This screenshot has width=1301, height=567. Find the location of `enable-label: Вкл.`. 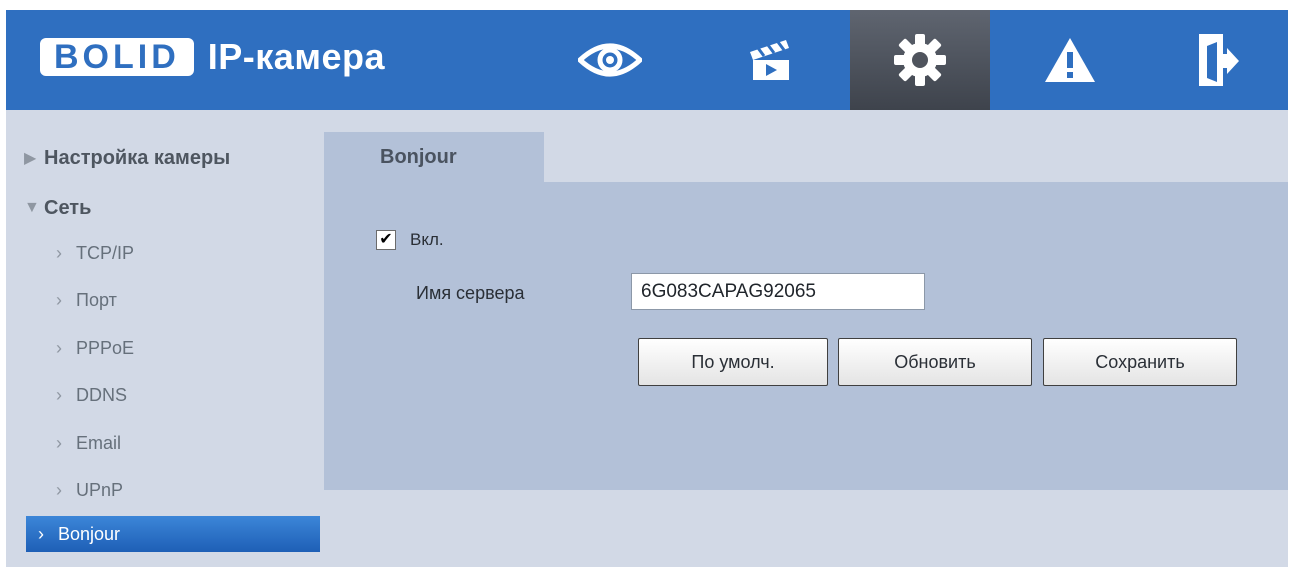

enable-label: Вкл. is located at coordinates (427, 239).